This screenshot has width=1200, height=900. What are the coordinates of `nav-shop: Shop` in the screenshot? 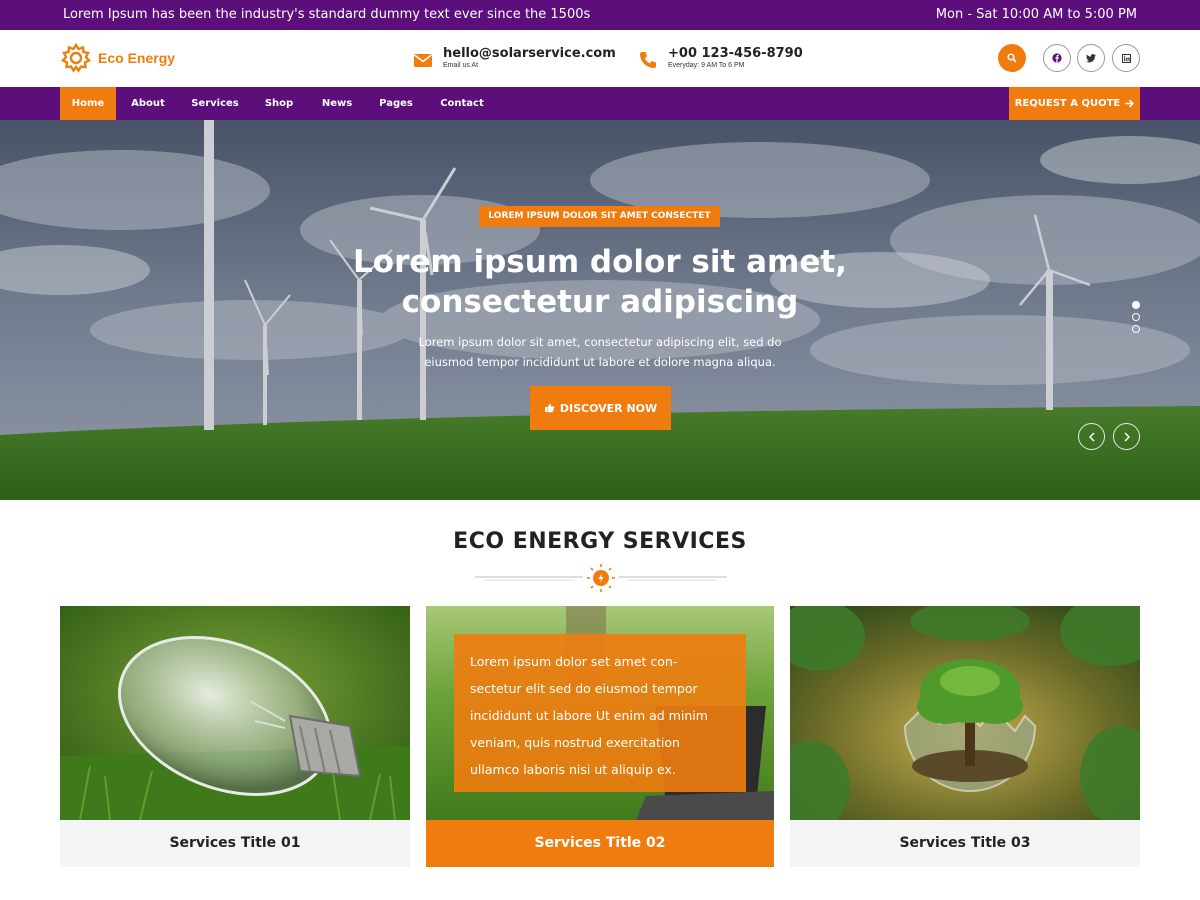 It's located at (279, 103).